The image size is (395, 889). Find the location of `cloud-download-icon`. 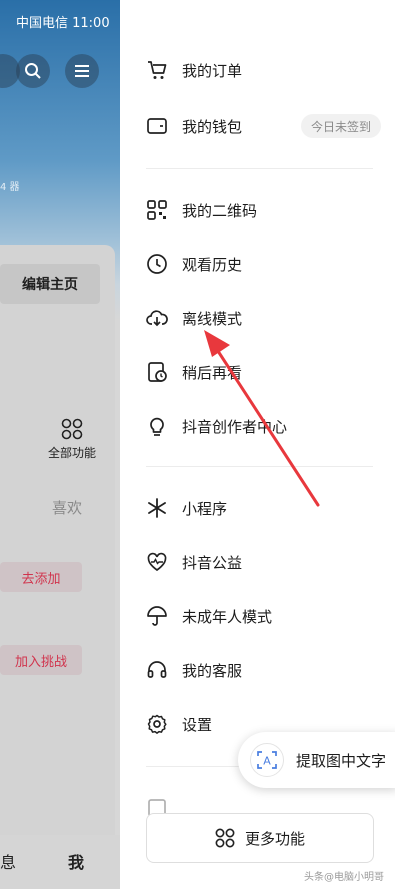

cloud-download-icon is located at coordinates (157, 318).